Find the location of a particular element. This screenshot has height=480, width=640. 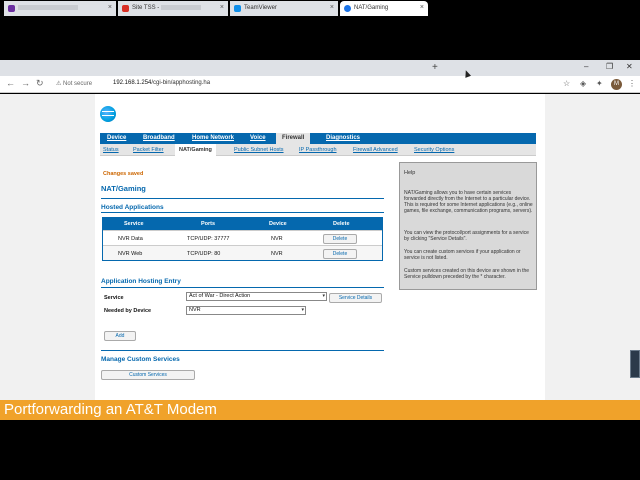

add-button: Add is located at coordinates (120, 336).